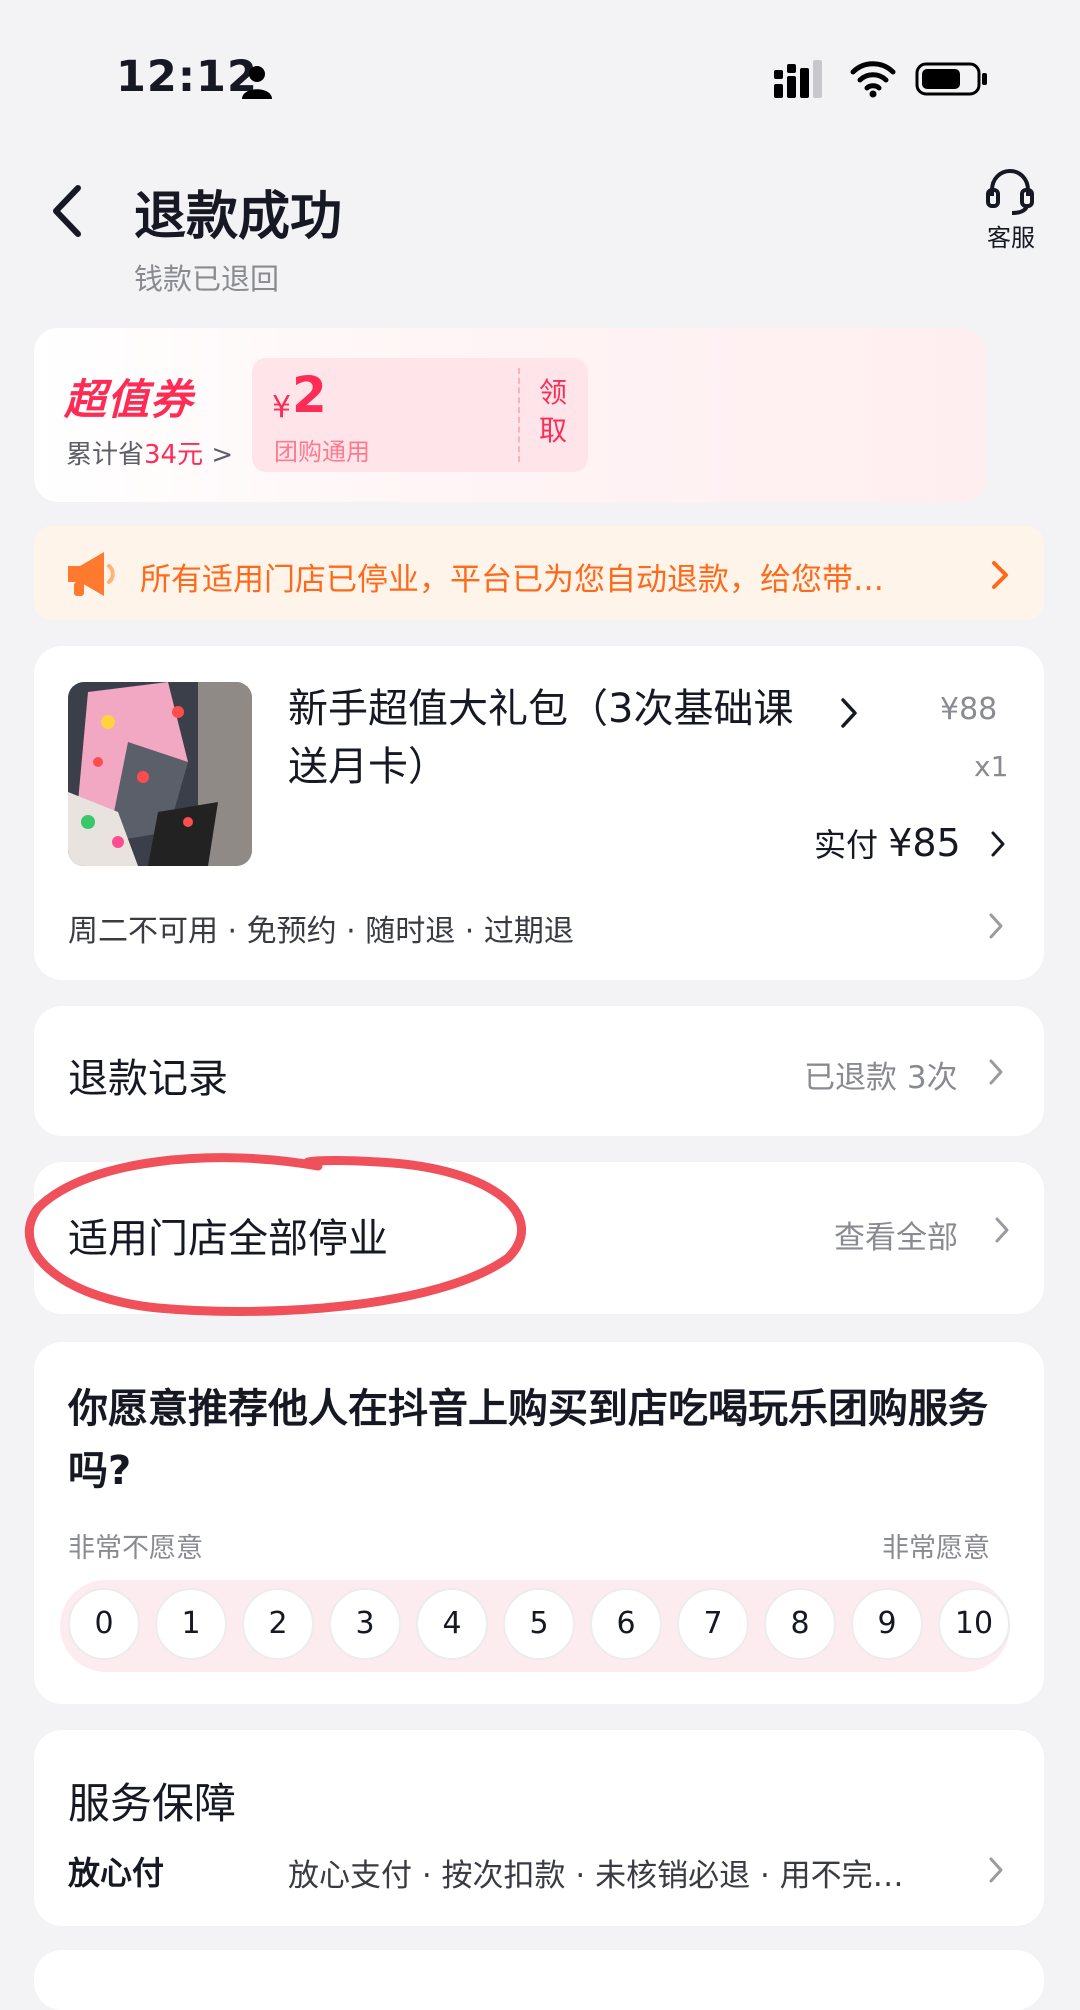  What do you see at coordinates (321, 928) in the screenshot?
I see `product-tags: 周二不可用 · 免预约 · 随时退 · 过期退` at bounding box center [321, 928].